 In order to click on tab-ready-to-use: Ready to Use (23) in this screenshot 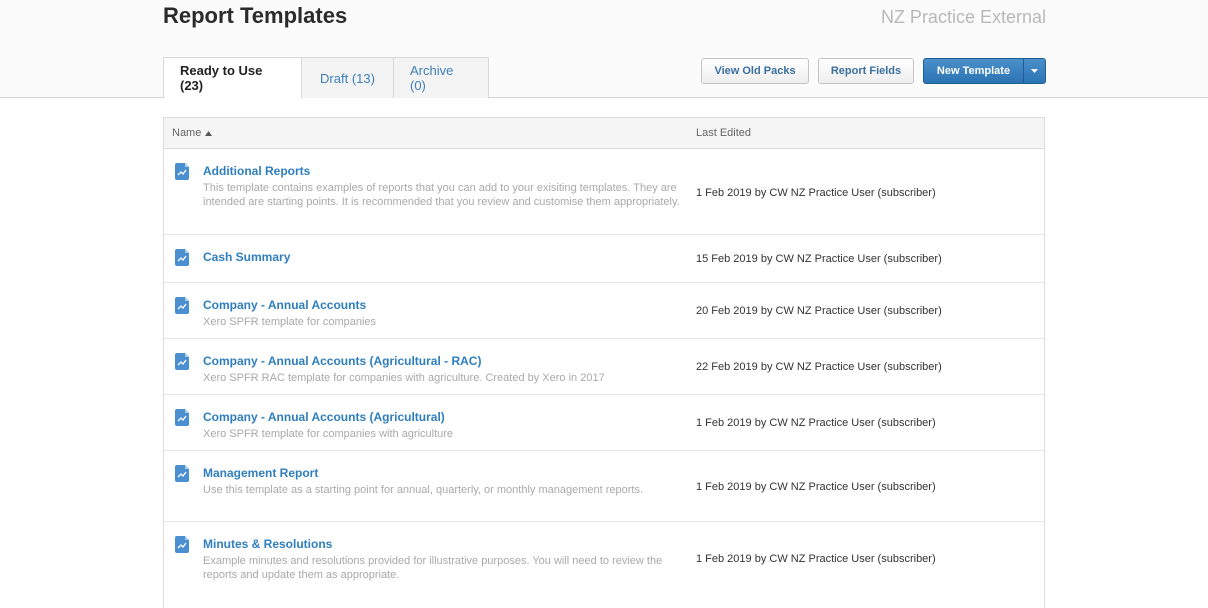, I will do `click(232, 78)`.